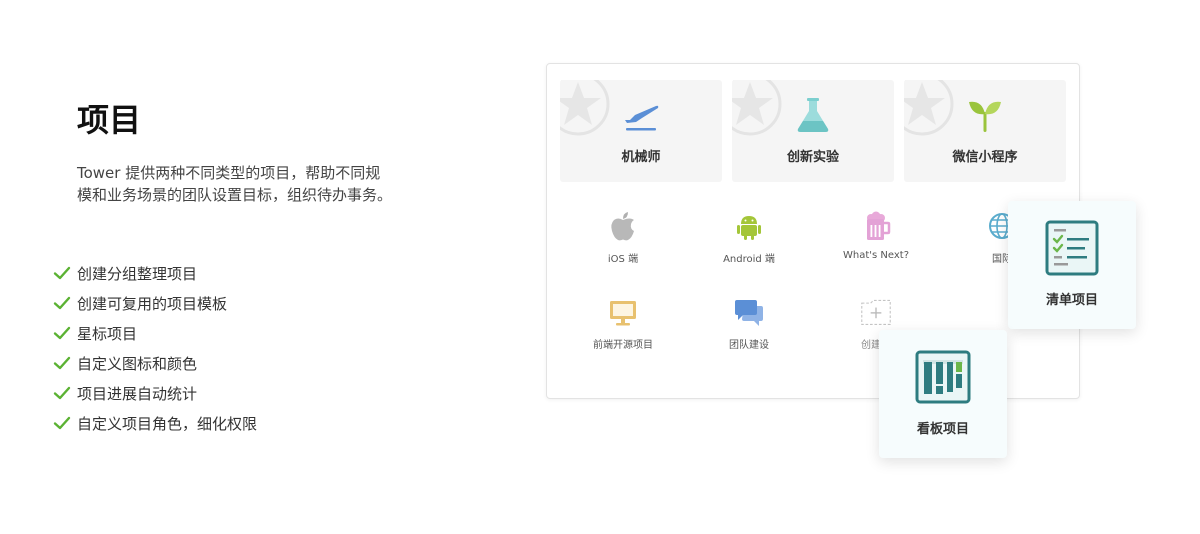  Describe the element at coordinates (137, 273) in the screenshot. I see `feature-label: 创建分组整理项目` at that location.